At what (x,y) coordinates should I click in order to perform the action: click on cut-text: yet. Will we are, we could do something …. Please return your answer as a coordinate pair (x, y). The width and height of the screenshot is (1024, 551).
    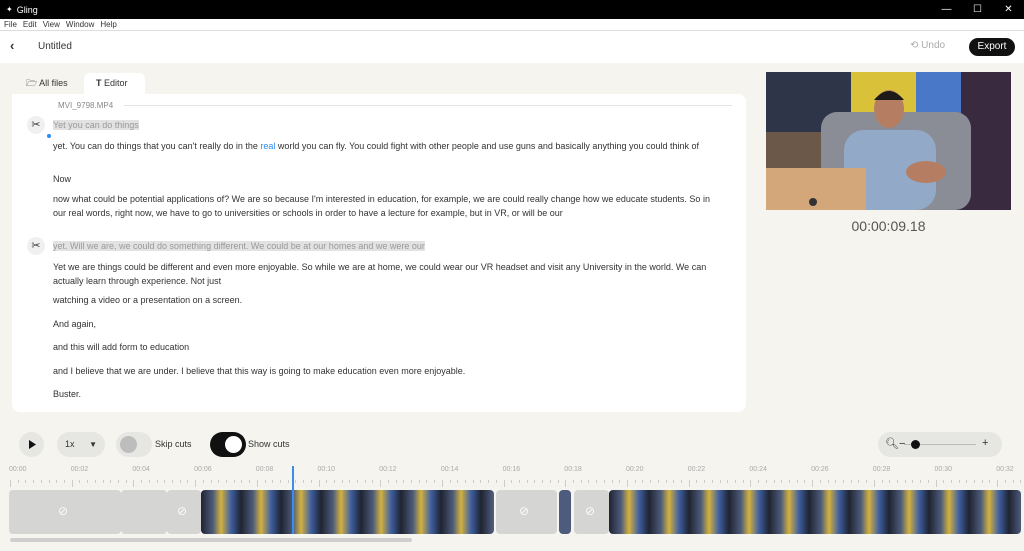
    Looking at the image, I should click on (239, 246).